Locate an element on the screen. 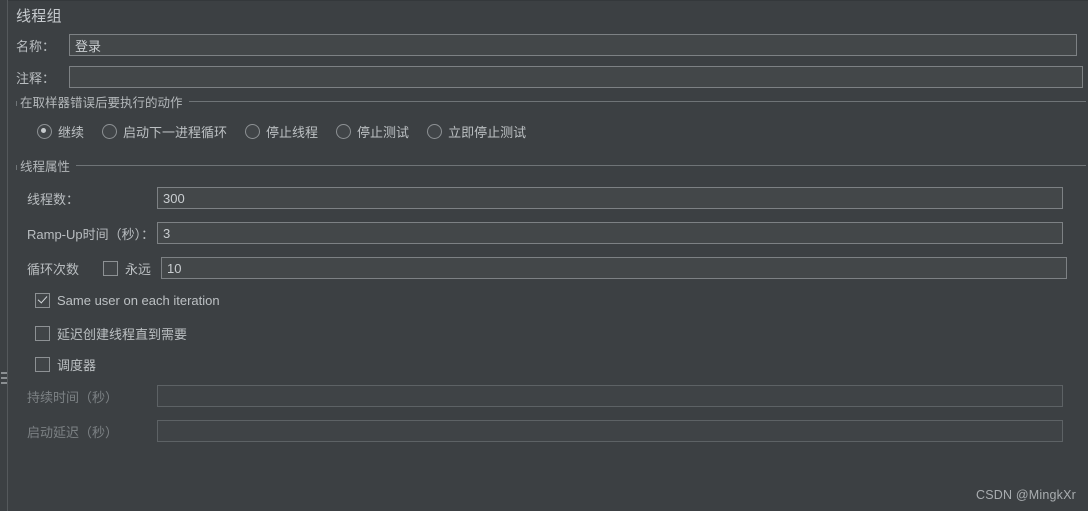 Image resolution: width=1088 pixels, height=511 pixels. error-action-group-title: 在取样器错误后要执行的动作 is located at coordinates (101, 102).